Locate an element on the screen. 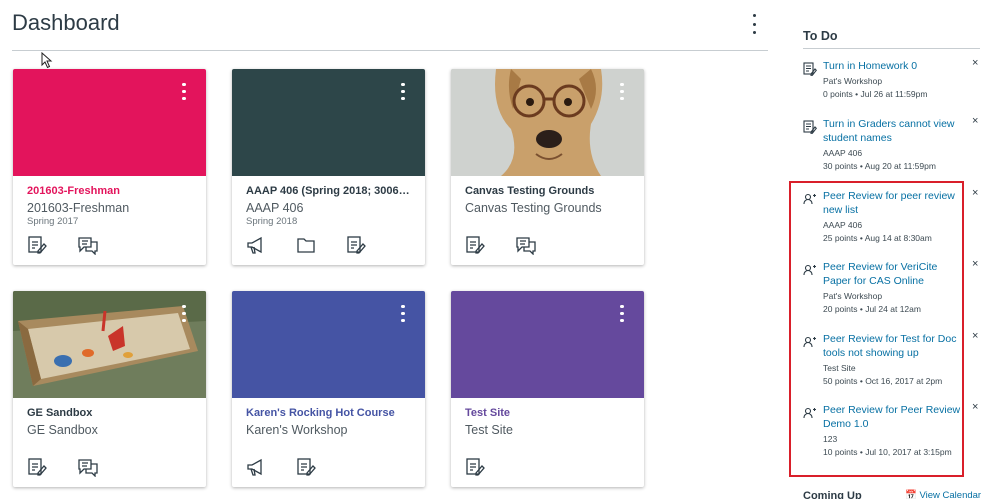 This screenshot has height=499, width=999. course-code: GE Sandbox is located at coordinates (62, 430).